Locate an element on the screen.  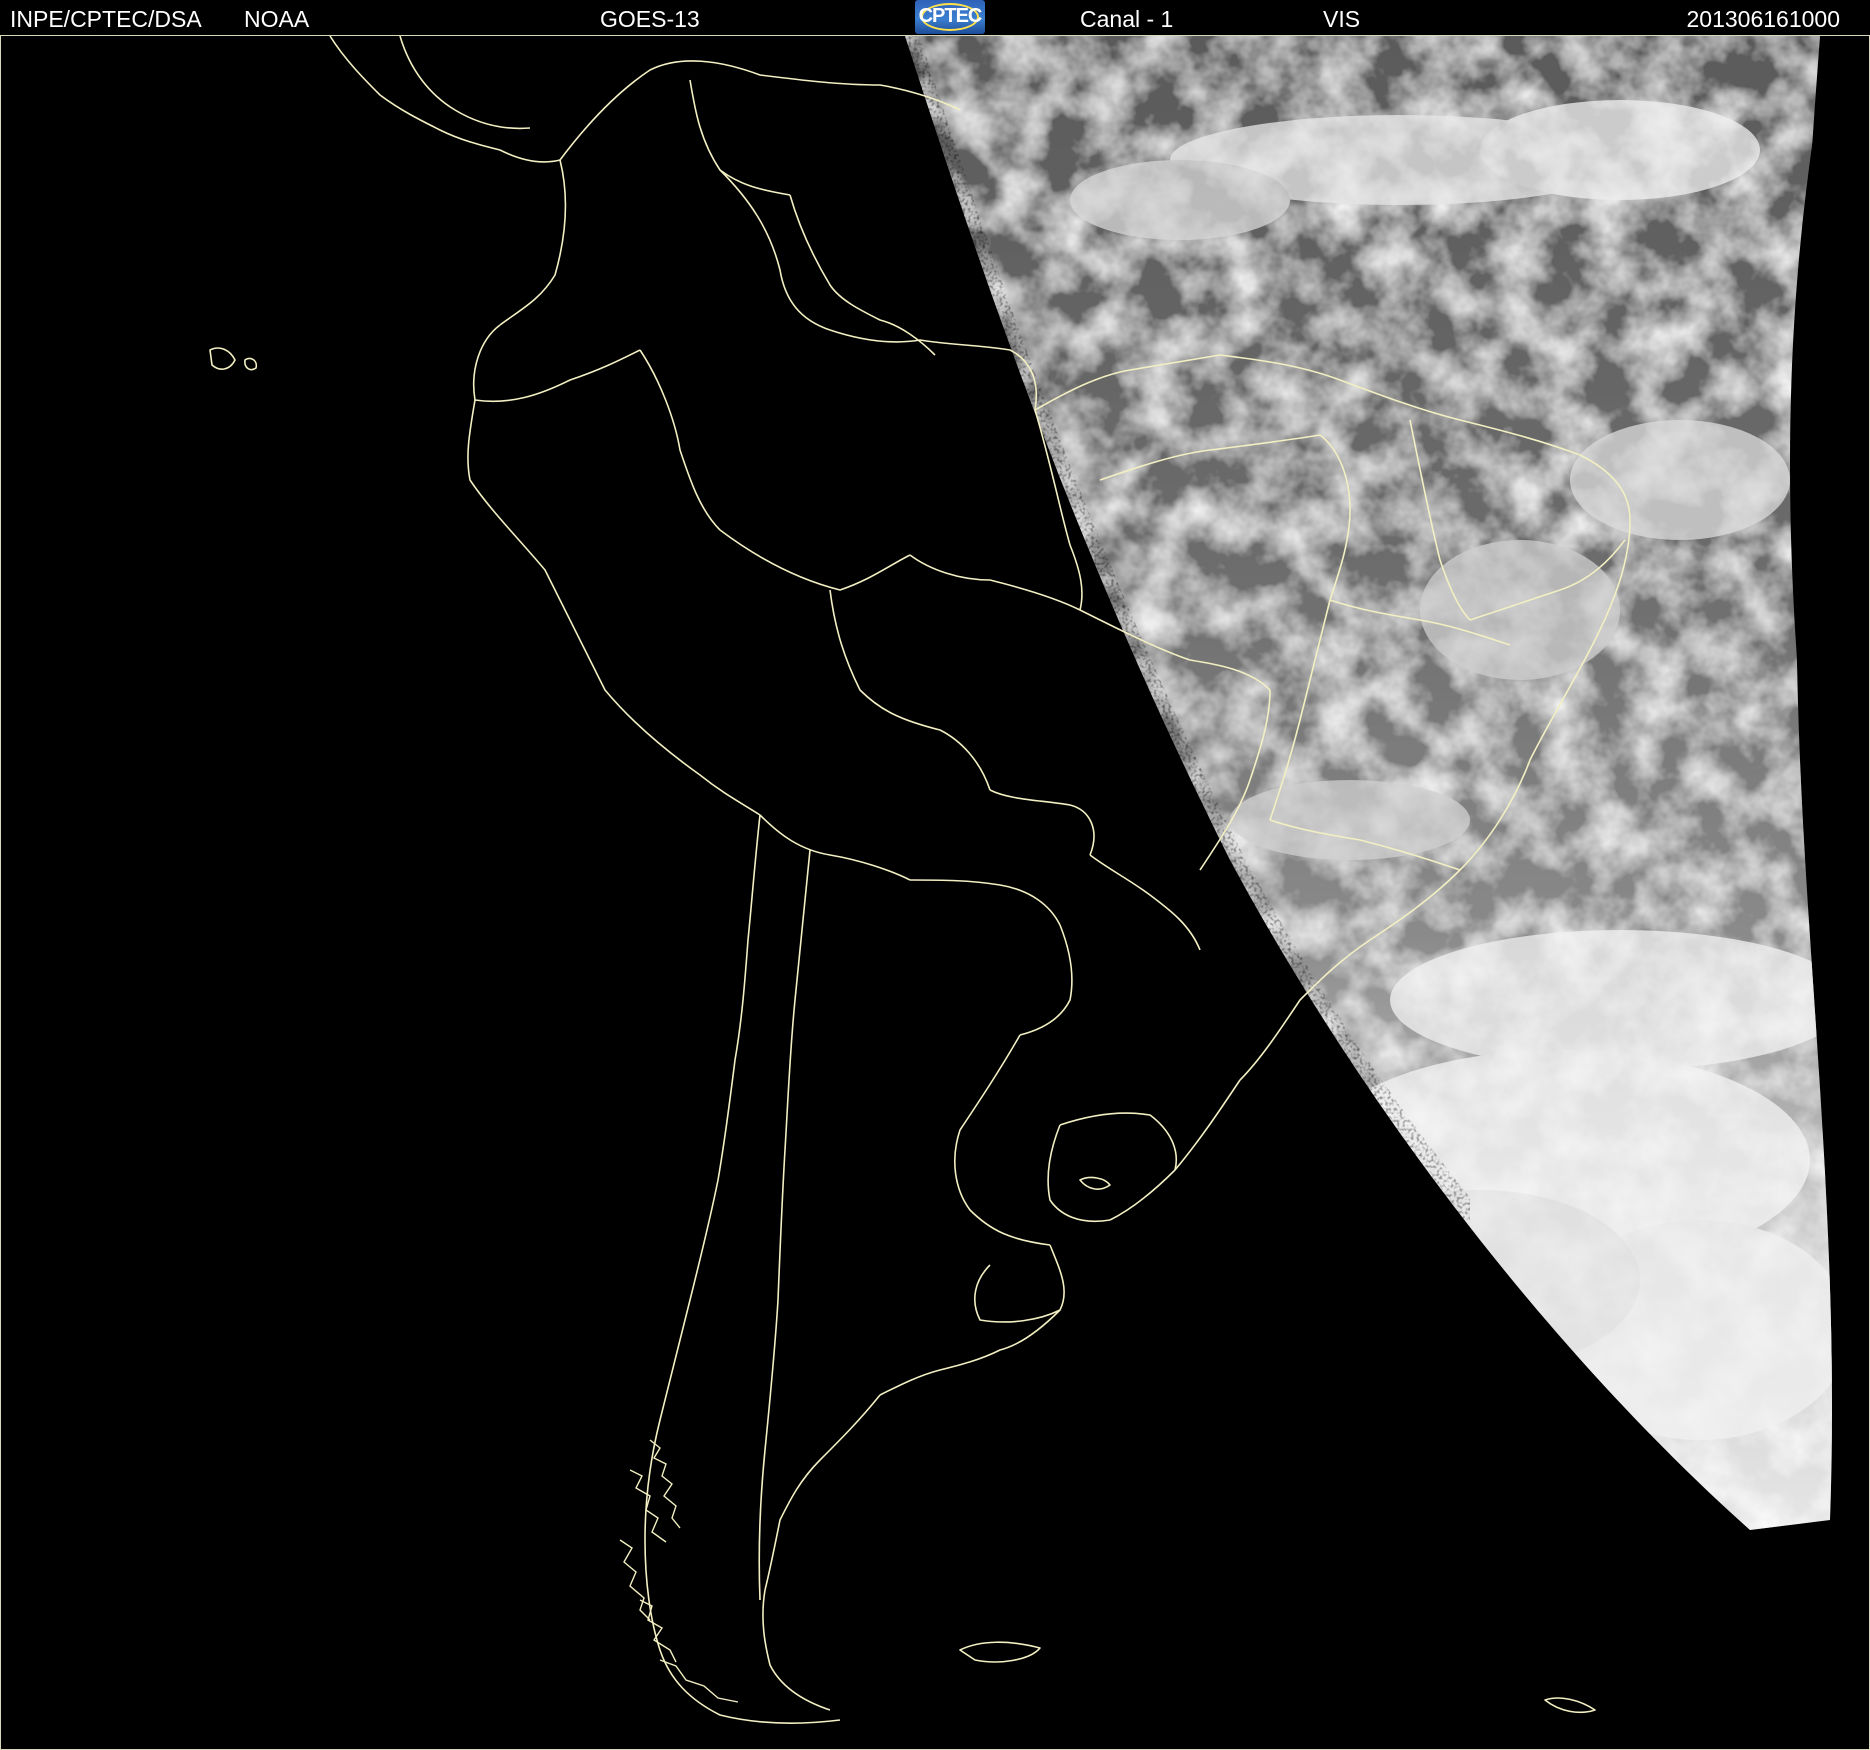
cptec-logo: CPTEC is located at coordinates (950, 17).